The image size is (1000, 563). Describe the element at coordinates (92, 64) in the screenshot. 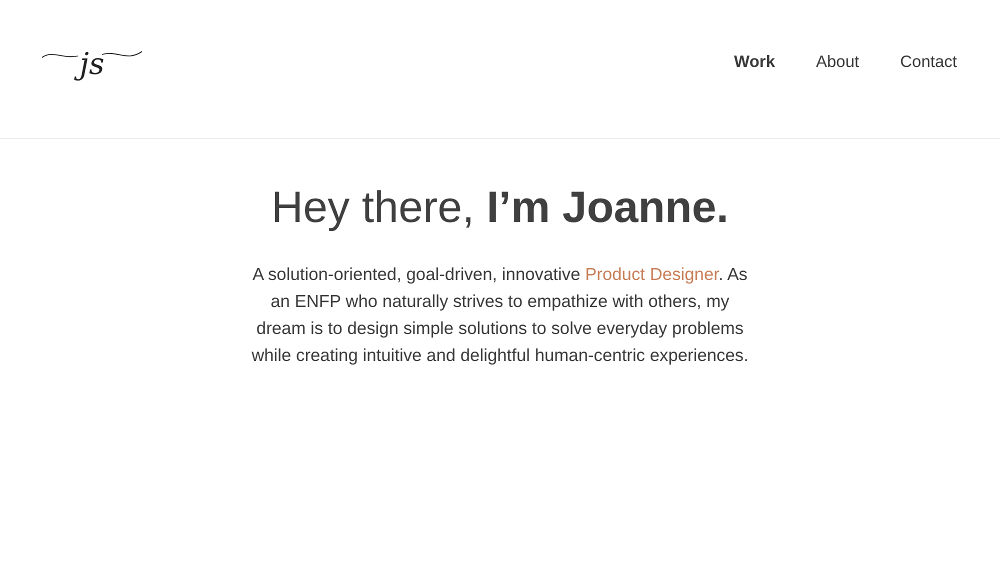

I see `logo: js` at that location.